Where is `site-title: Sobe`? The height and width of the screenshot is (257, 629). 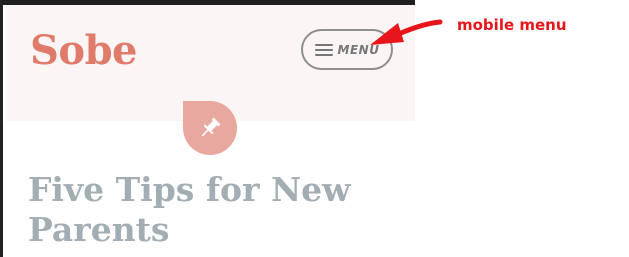 site-title: Sobe is located at coordinates (83, 51).